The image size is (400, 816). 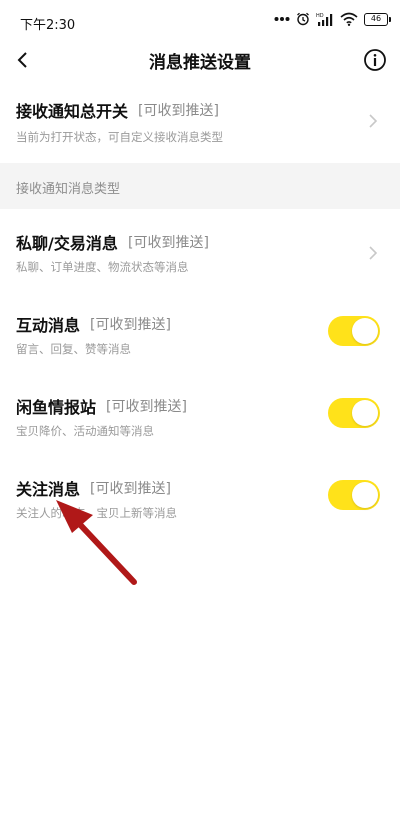 I want to click on hd-signal-icon: HD, so click(x=324, y=19).